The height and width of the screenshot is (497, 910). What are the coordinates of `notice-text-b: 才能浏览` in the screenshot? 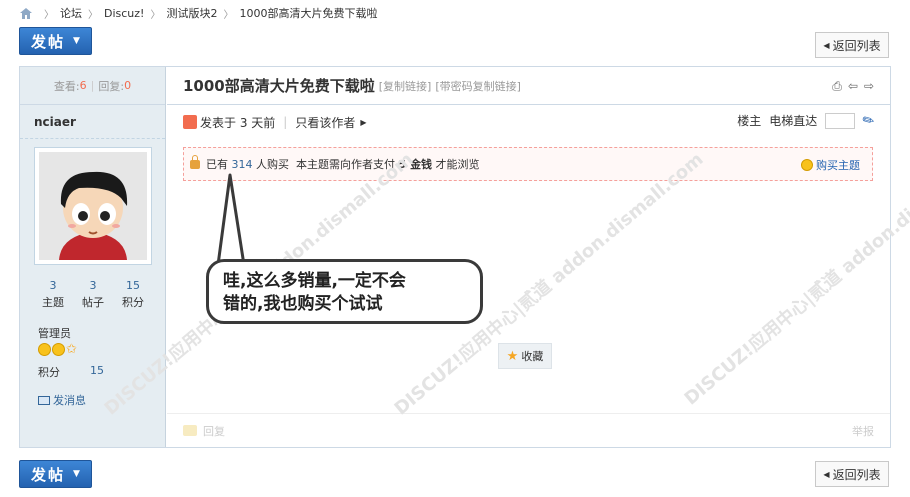 It's located at (457, 164).